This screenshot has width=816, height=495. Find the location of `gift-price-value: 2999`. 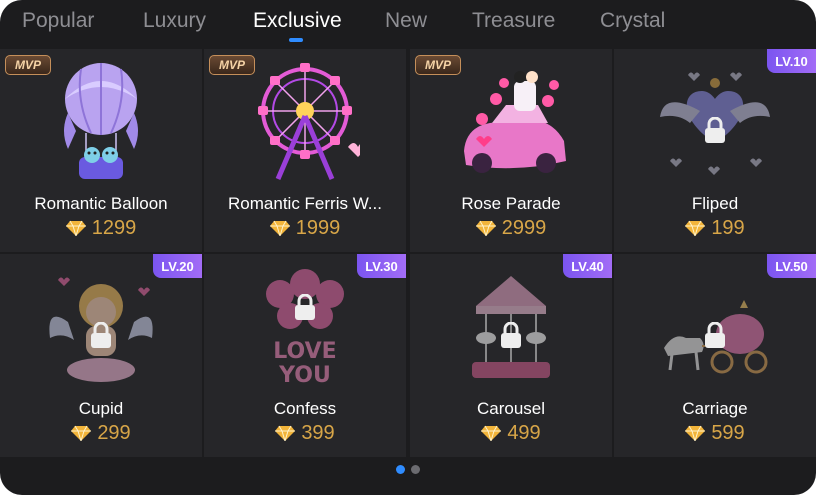

gift-price-value: 2999 is located at coordinates (524, 227).